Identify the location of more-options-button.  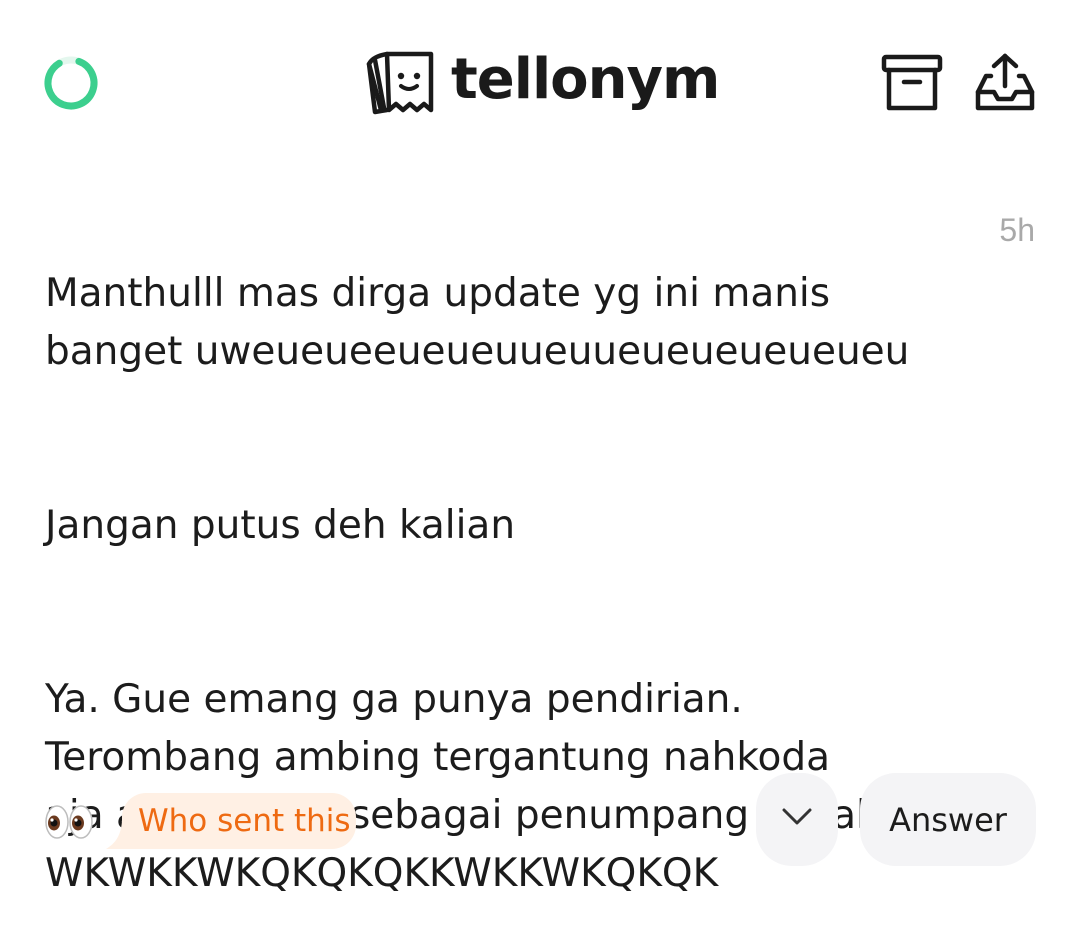
(797, 819).